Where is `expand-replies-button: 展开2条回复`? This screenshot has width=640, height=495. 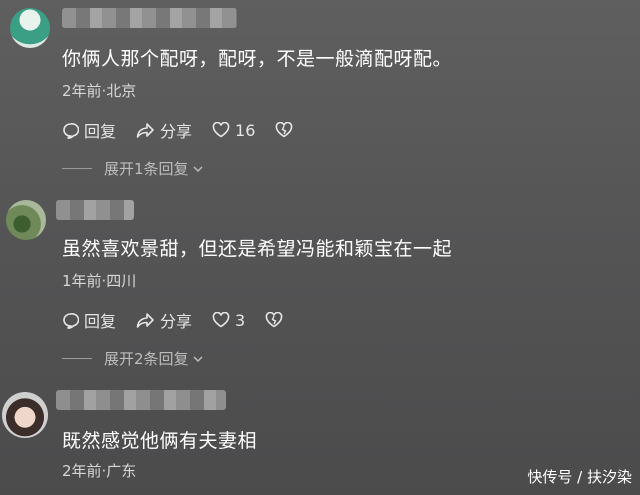
expand-replies-button: 展开2条回复 is located at coordinates (133, 358).